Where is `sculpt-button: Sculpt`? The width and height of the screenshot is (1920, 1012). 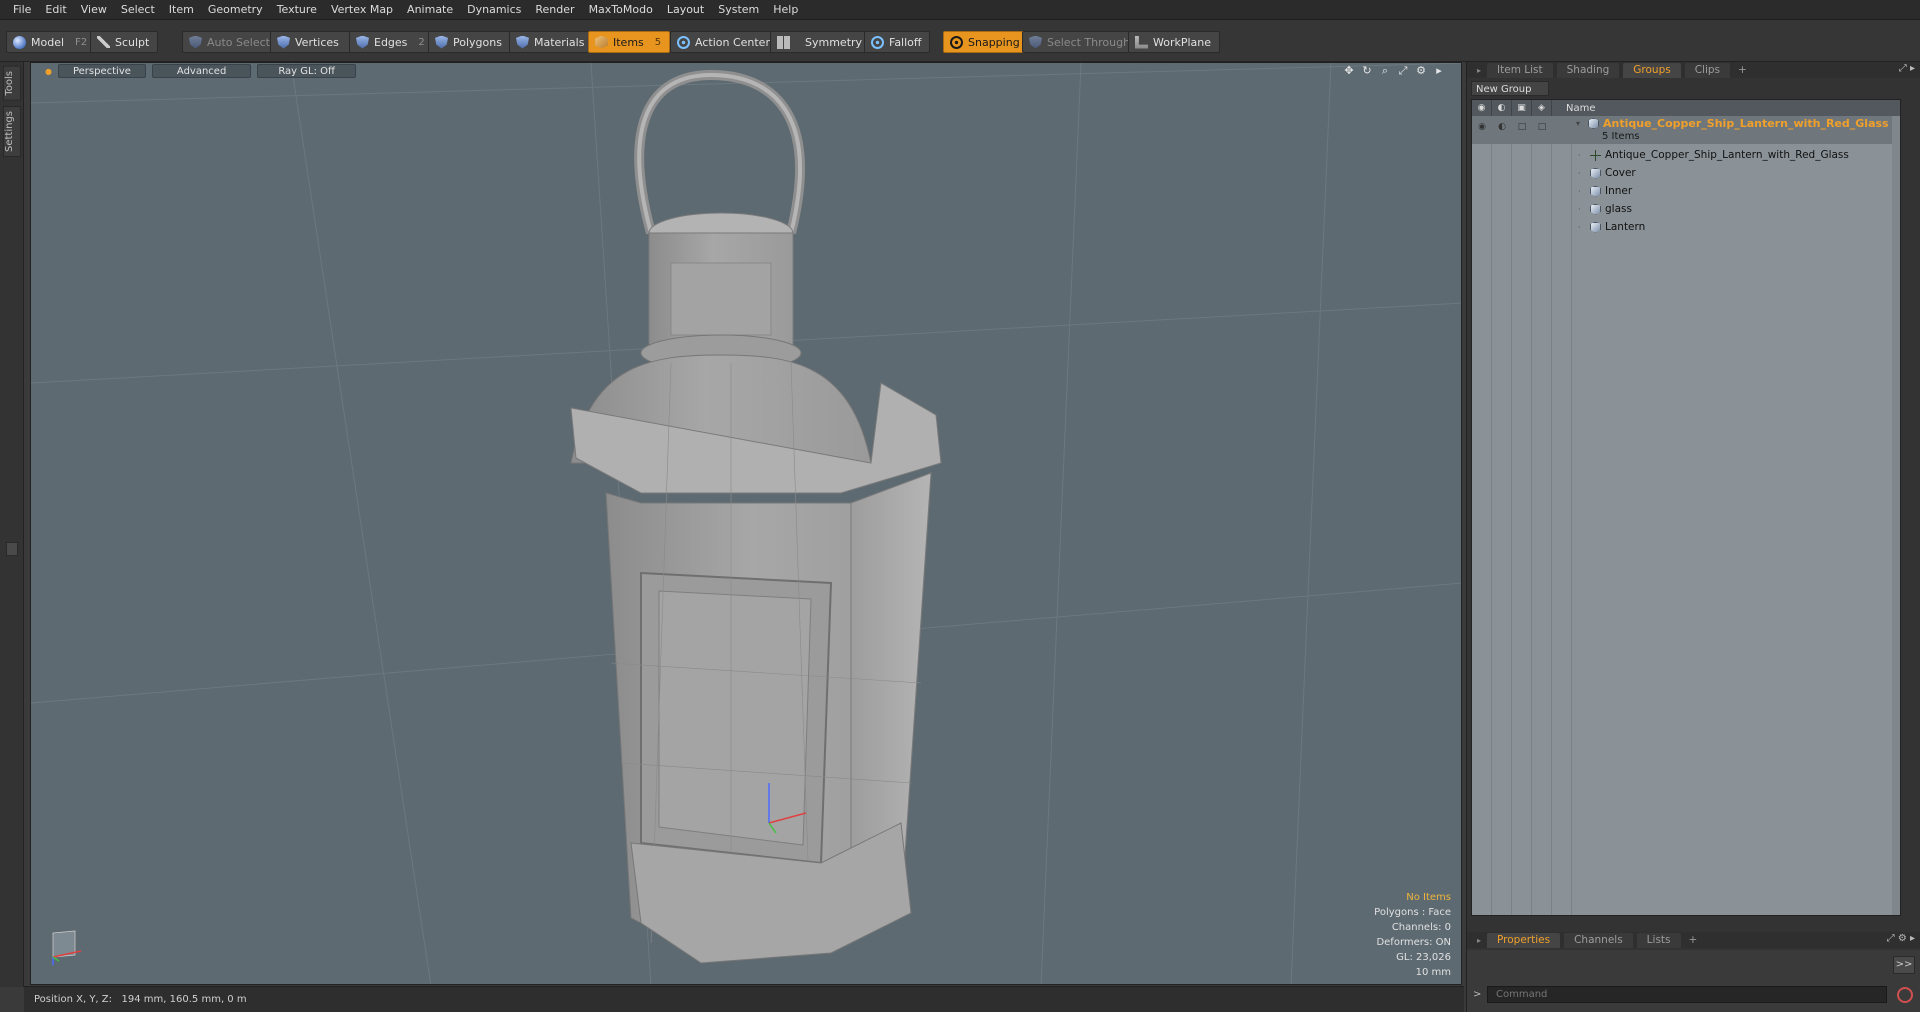 sculpt-button: Sculpt is located at coordinates (124, 42).